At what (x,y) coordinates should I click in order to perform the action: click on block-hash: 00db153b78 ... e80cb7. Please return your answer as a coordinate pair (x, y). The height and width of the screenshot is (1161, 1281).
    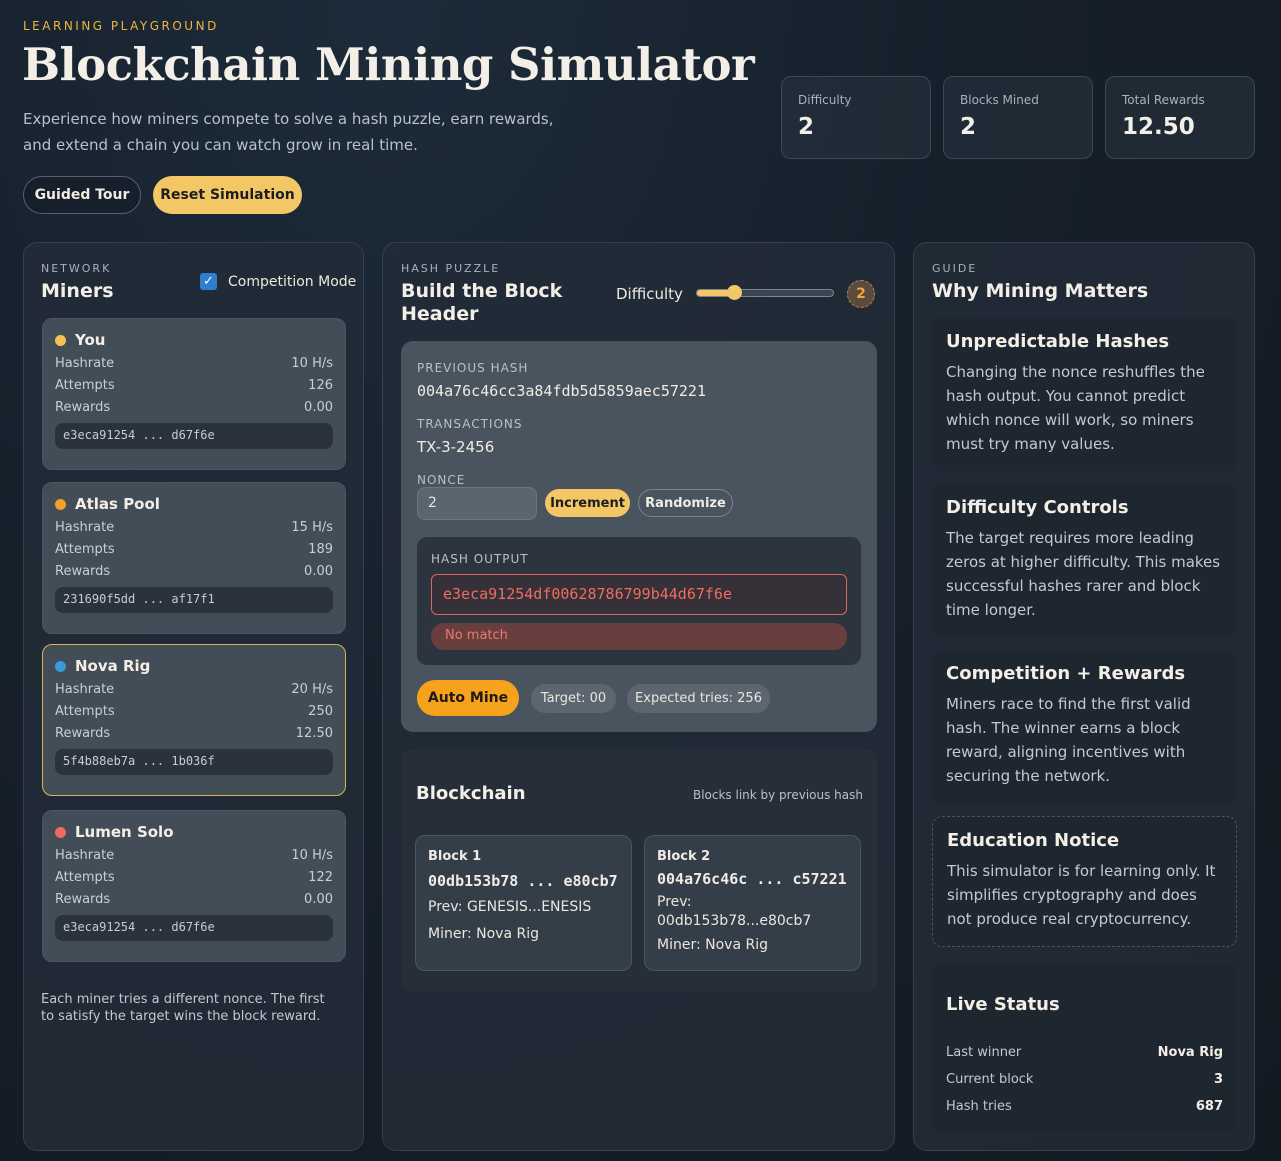
    Looking at the image, I should click on (523, 881).